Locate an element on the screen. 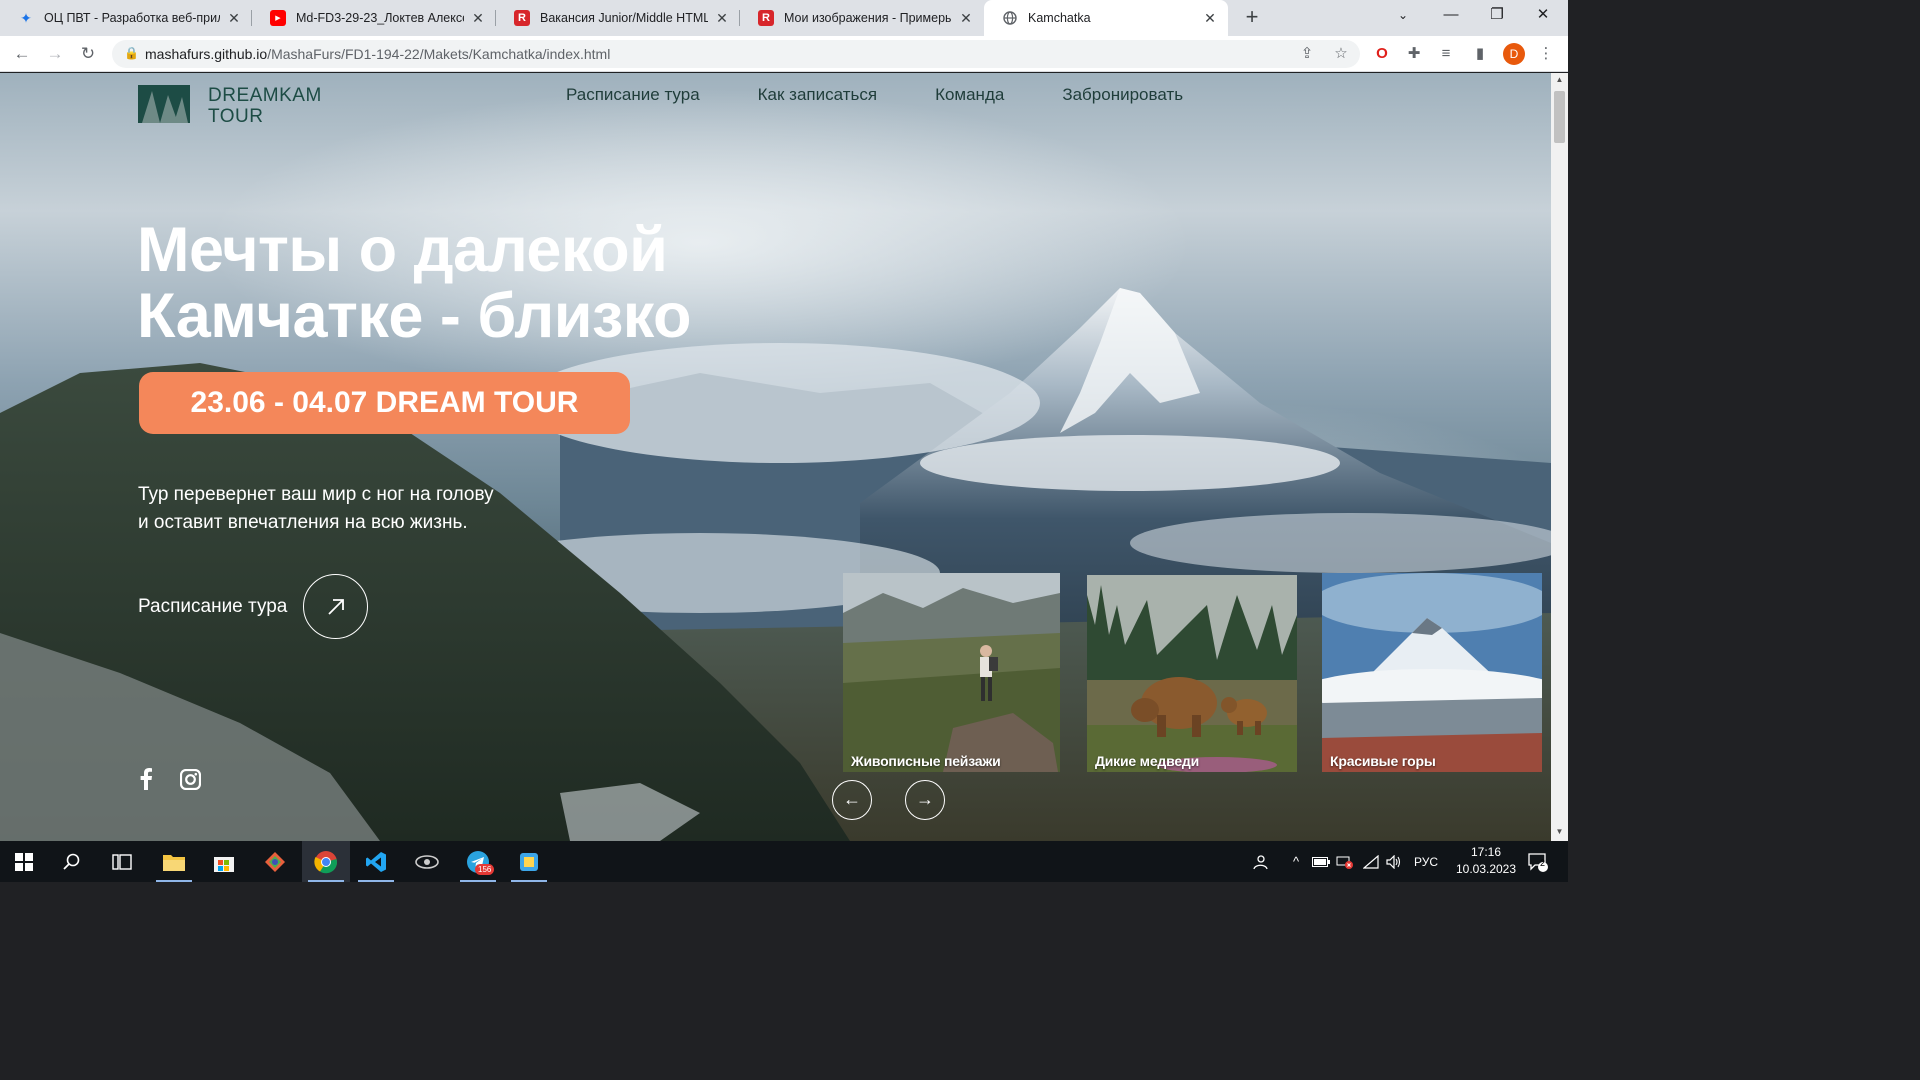 The image size is (1920, 1080). landscape-photo is located at coordinates (951, 672).